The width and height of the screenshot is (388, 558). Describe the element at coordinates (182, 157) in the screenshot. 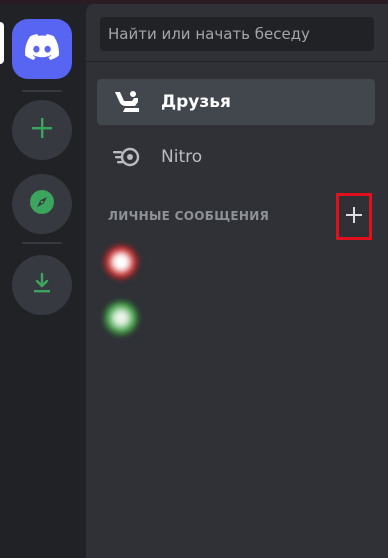

I see `nav-nitro-label: Nitro` at that location.